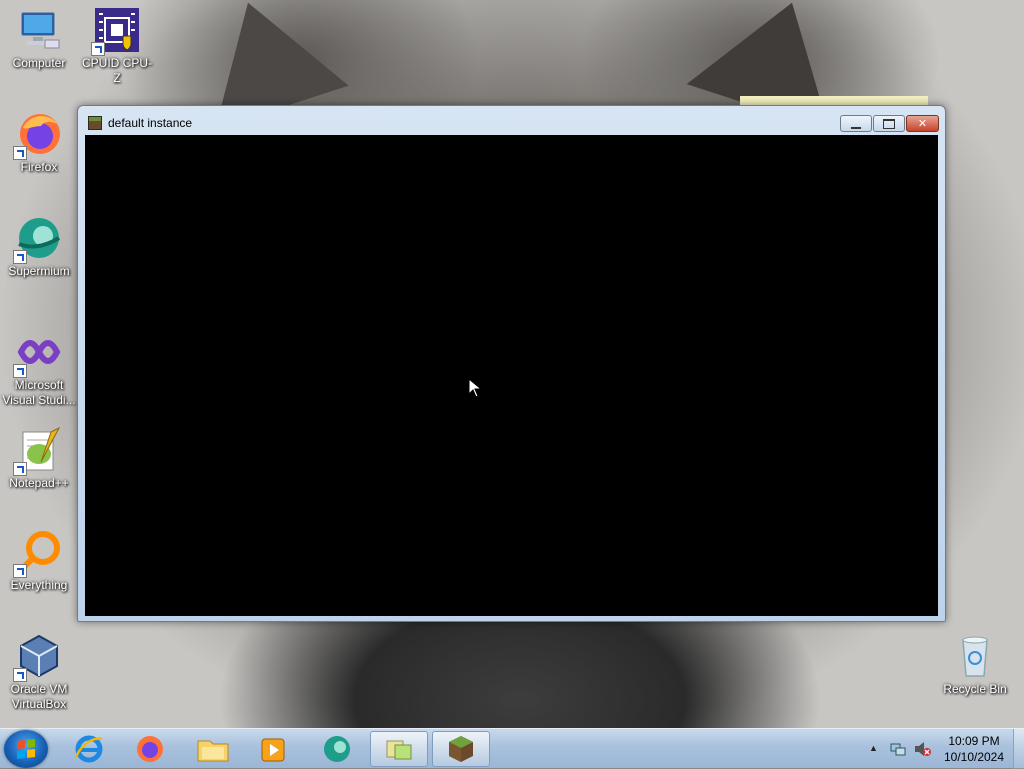 This screenshot has height=769, width=1024. I want to click on taskbar-internet-explorer, so click(89, 749).